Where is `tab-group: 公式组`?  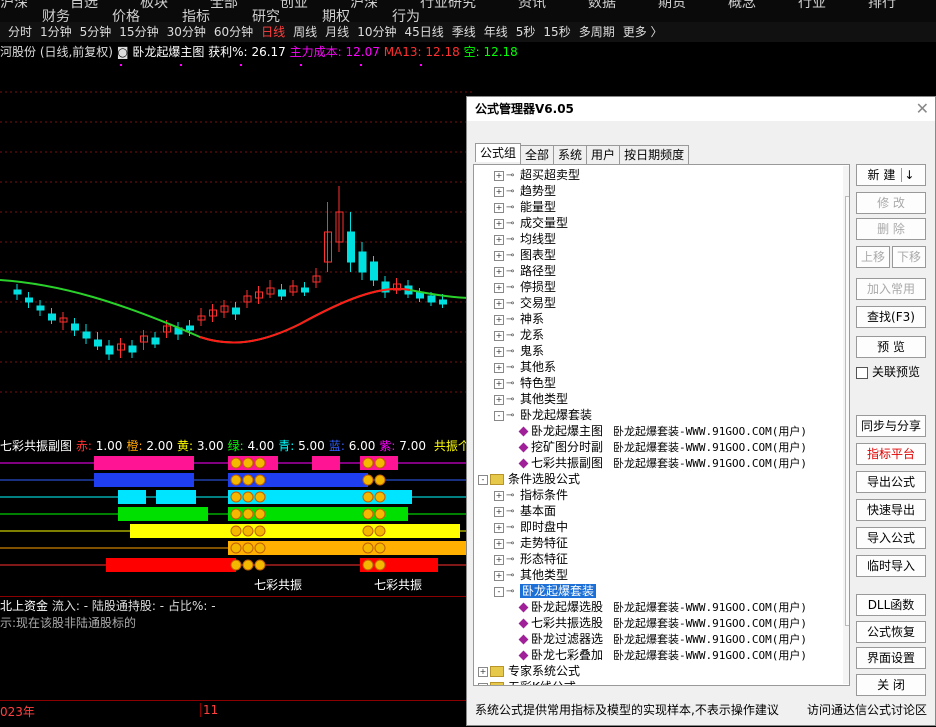
tab-group: 公式组 is located at coordinates (498, 152).